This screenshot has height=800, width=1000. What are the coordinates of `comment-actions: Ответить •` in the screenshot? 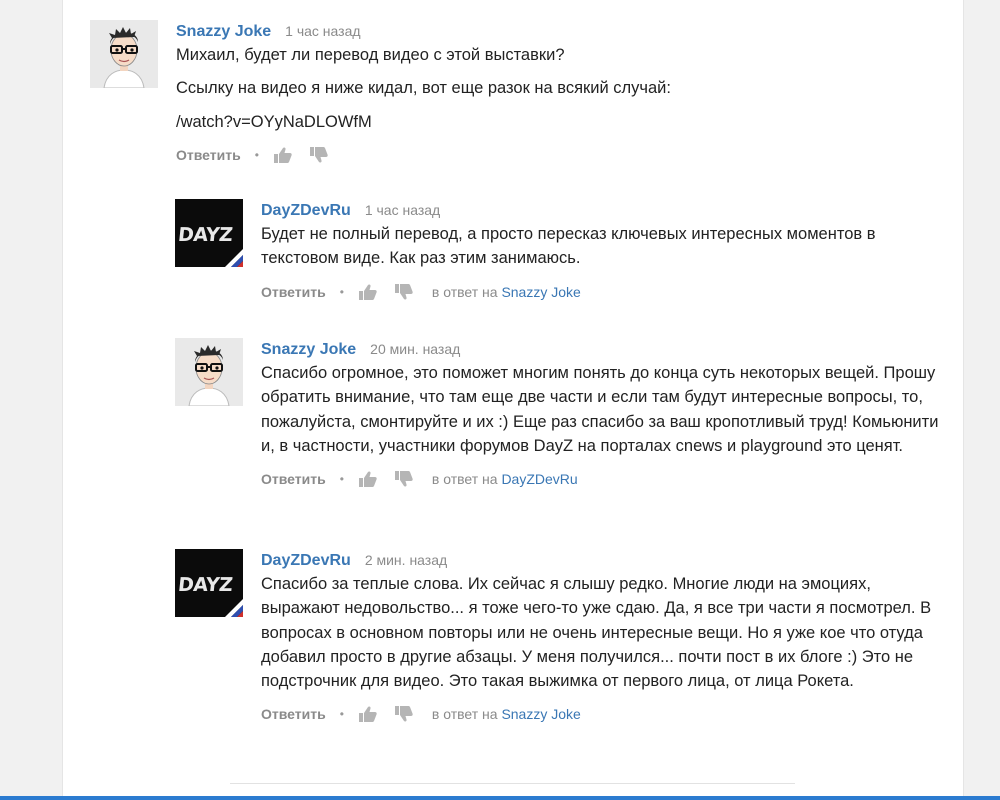 It's located at (516, 155).